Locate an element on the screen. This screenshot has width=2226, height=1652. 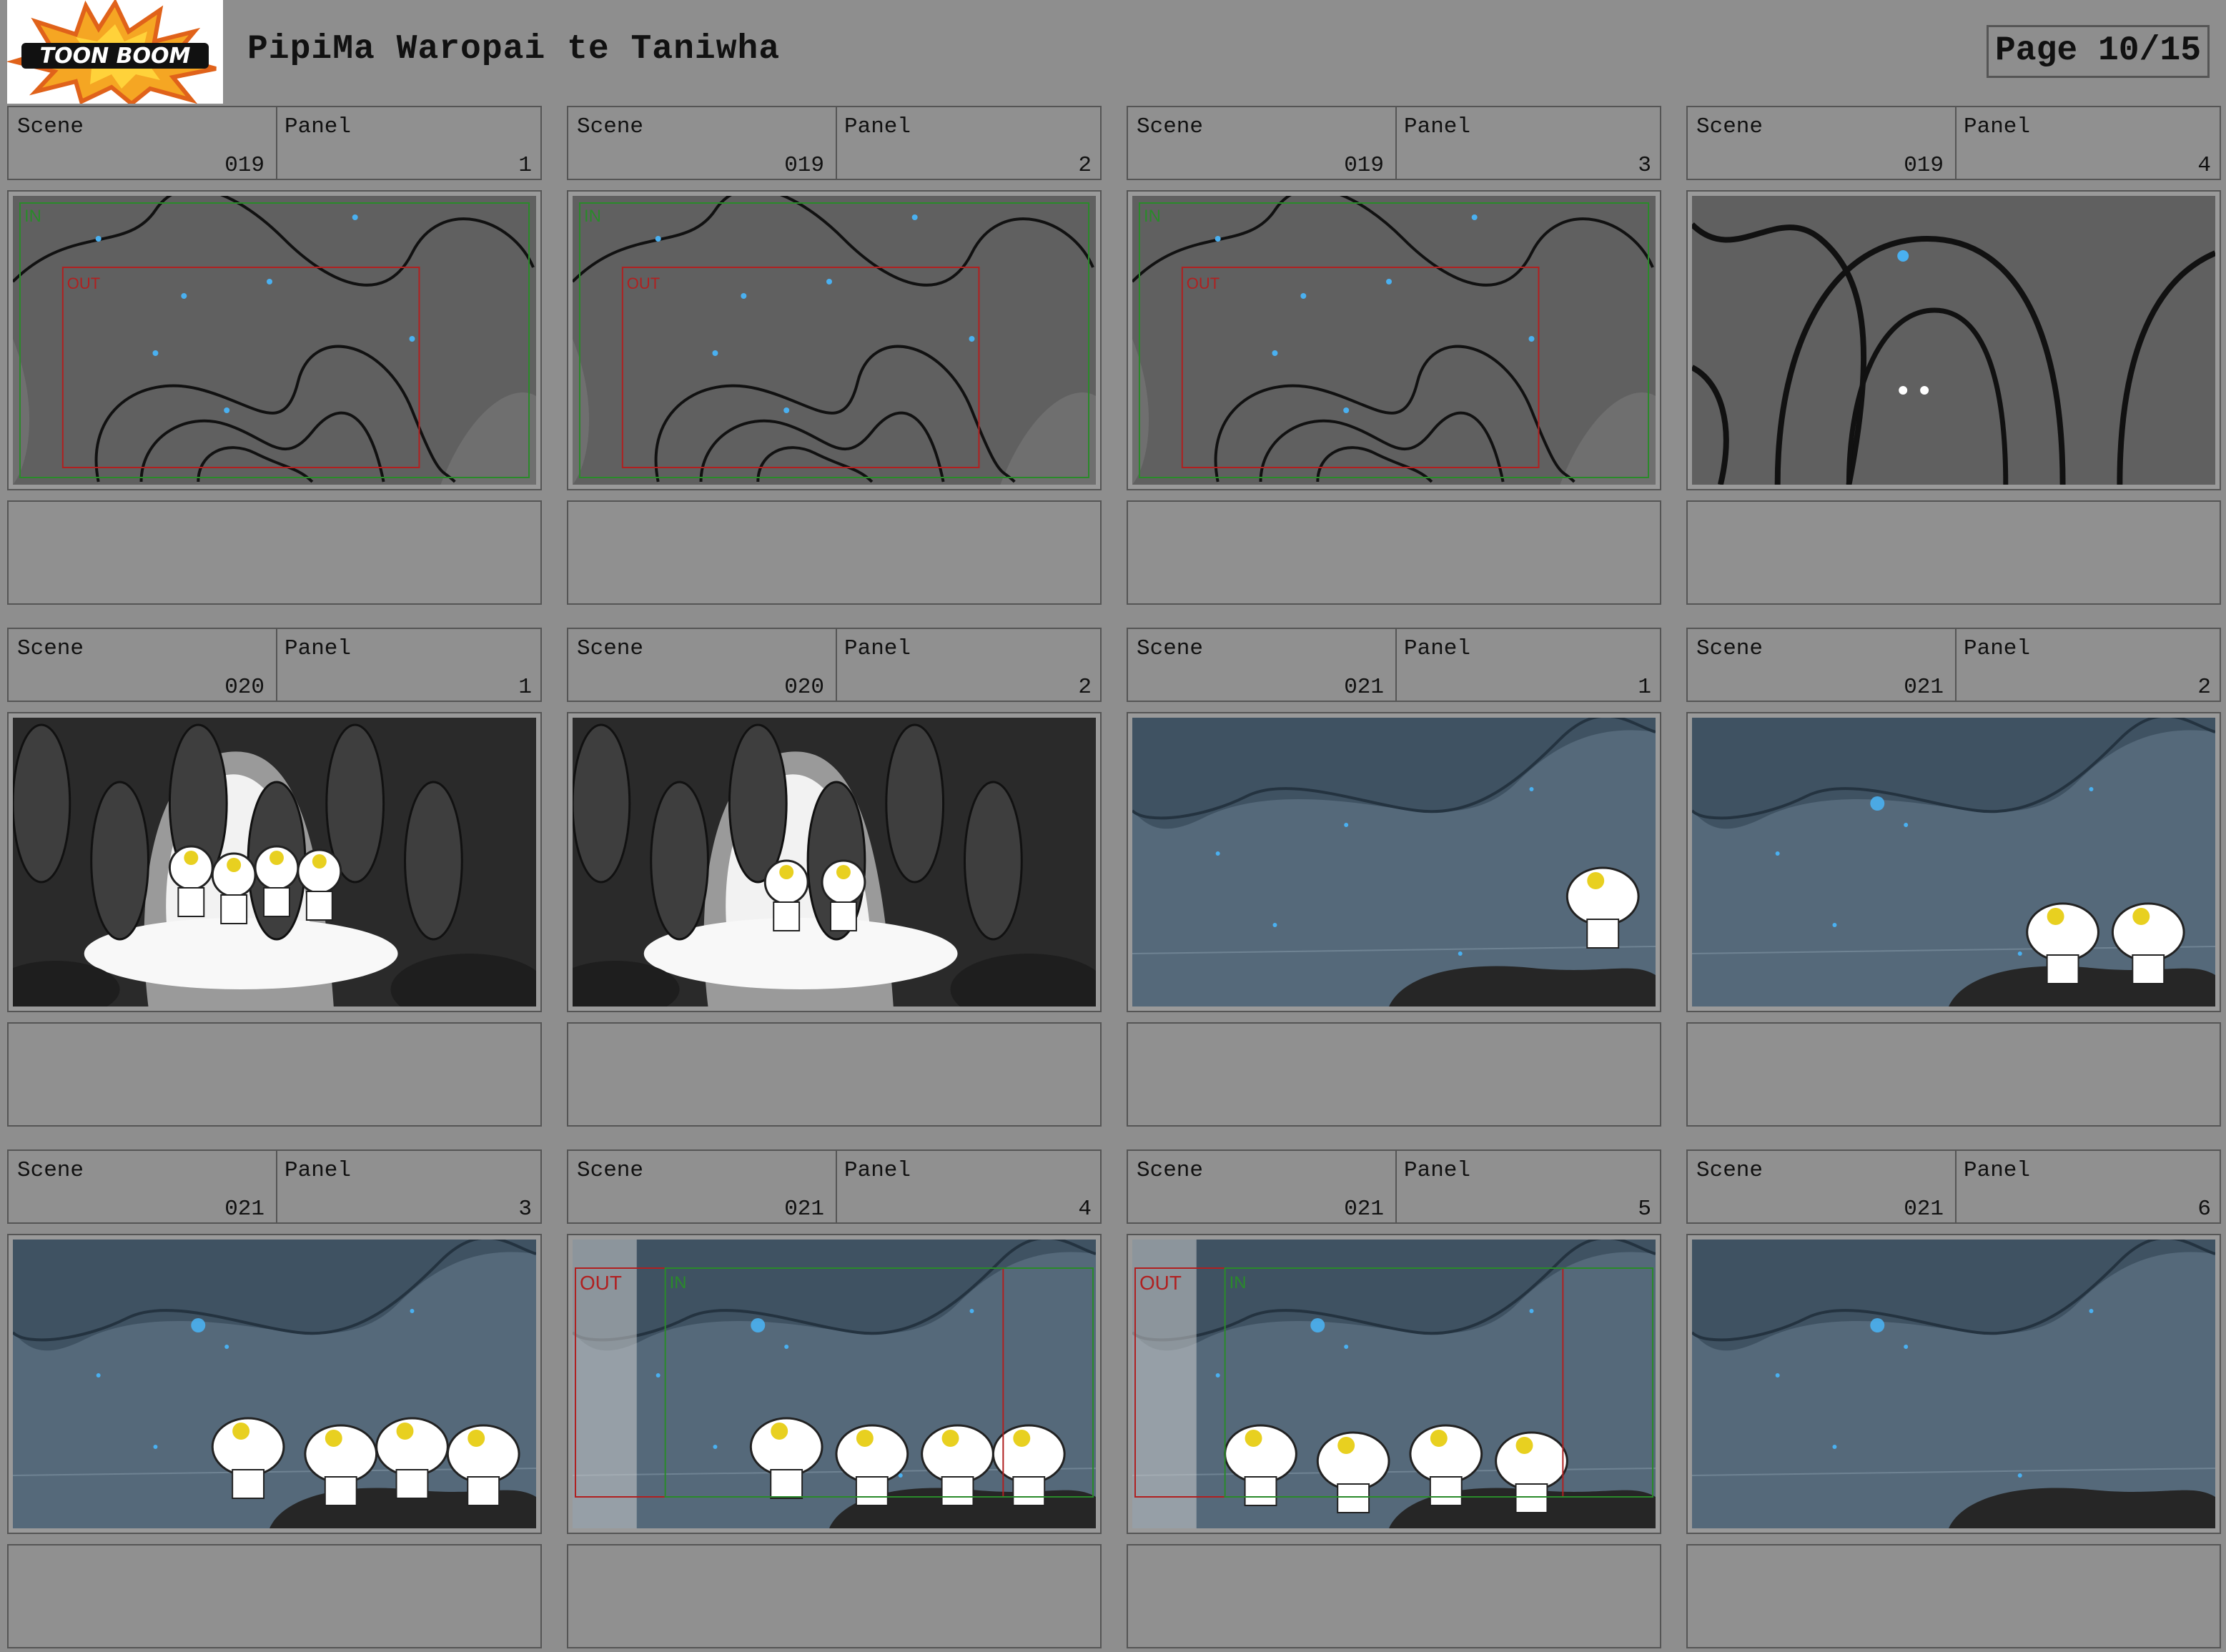
storyboard-panel: Scene 021 Panel 4 OUT IN is located at coordinates (834, 1399).